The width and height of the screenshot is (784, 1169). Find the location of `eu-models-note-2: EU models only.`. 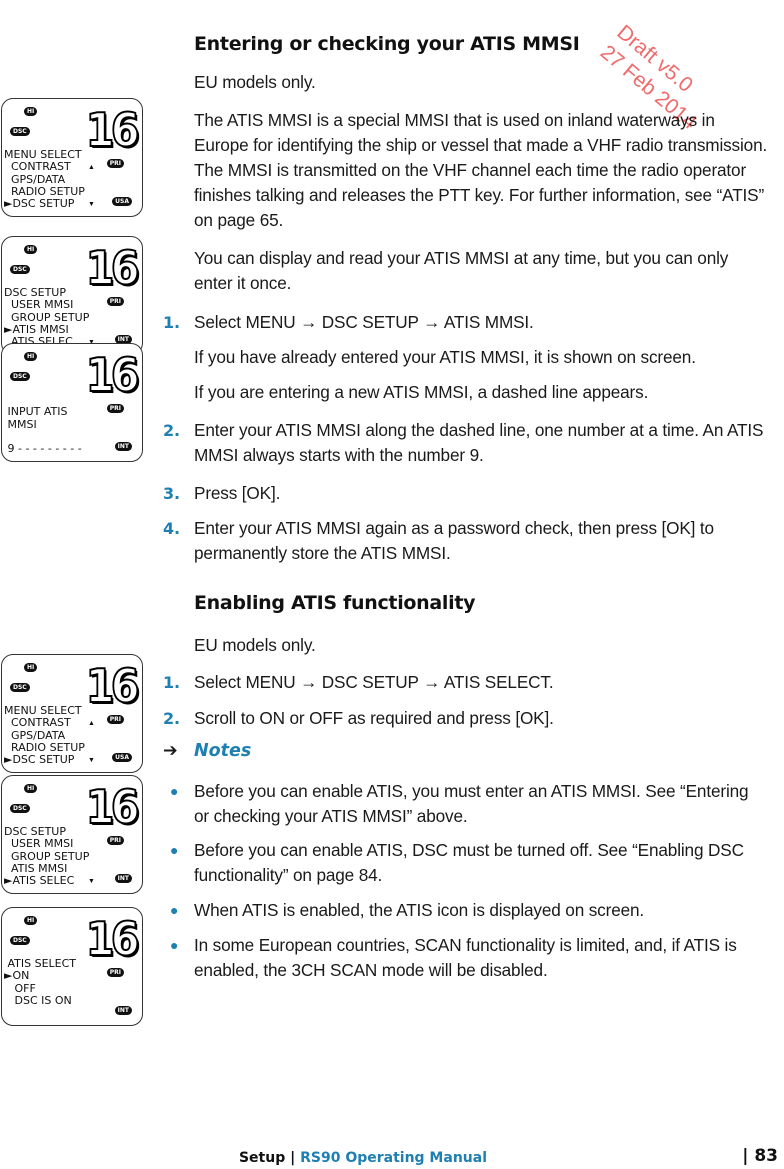

eu-models-note-2: EU models only. is located at coordinates (255, 645).